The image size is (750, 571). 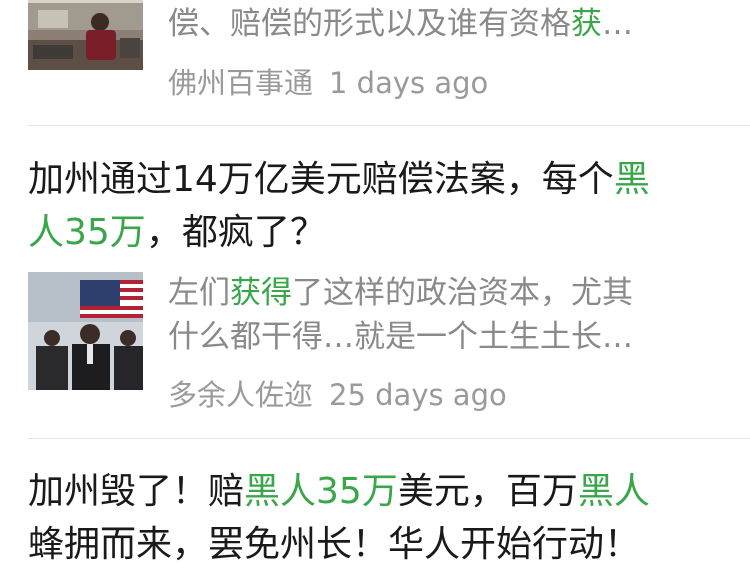 What do you see at coordinates (462, 293) in the screenshot?
I see `text-segment: 了这样的政治资本，尤其` at bounding box center [462, 293].